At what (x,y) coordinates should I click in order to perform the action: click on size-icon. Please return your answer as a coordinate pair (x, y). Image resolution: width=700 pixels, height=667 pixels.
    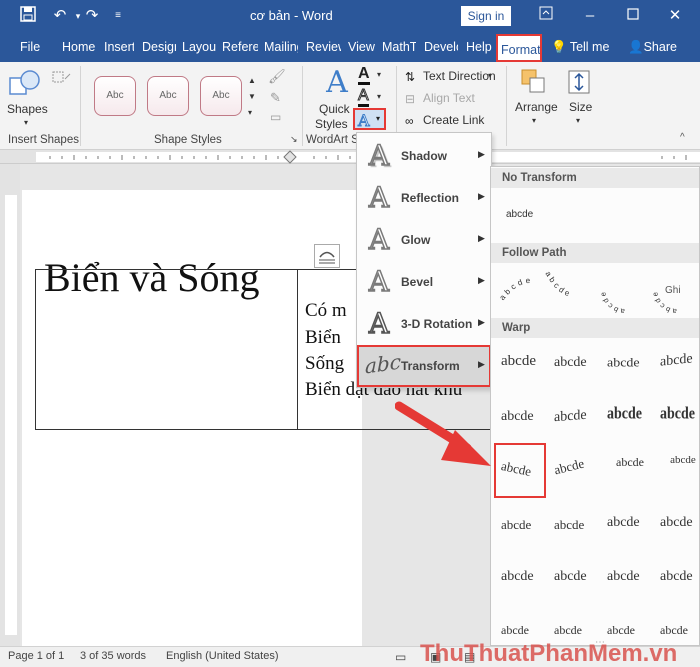
    Looking at the image, I should click on (579, 82).